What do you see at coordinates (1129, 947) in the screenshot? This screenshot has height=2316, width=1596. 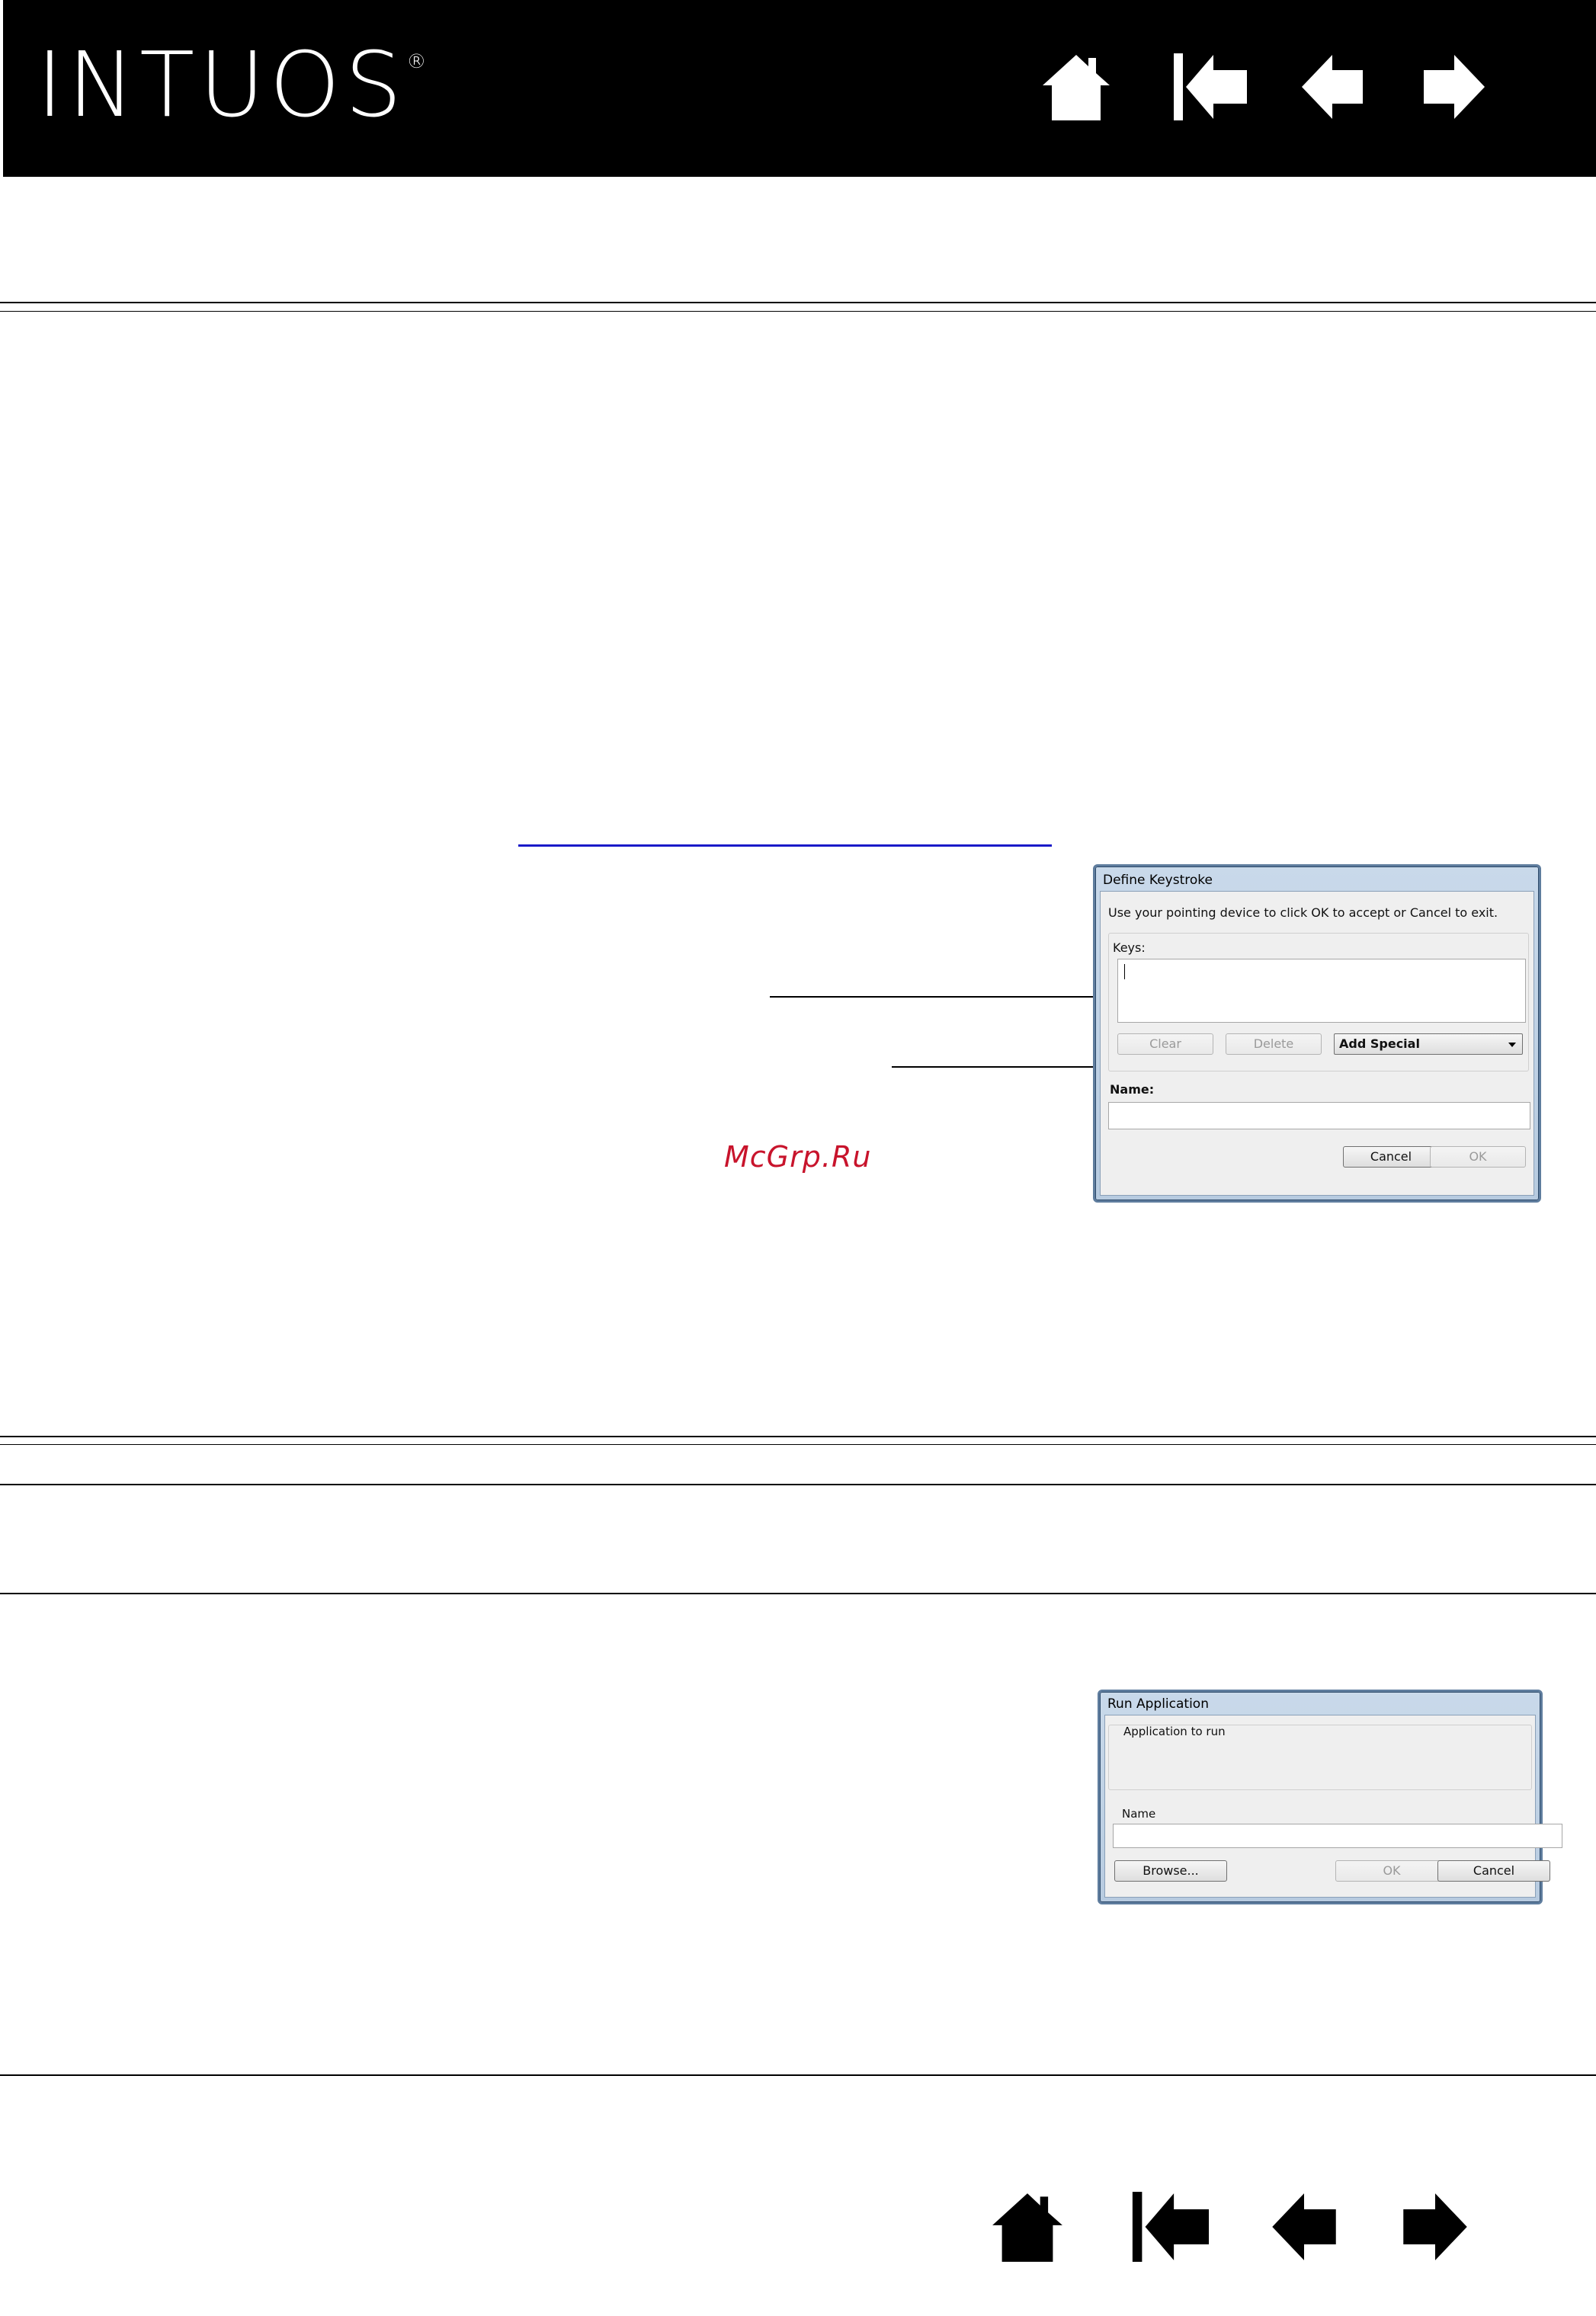 I see `keys-label: Keys:` at bounding box center [1129, 947].